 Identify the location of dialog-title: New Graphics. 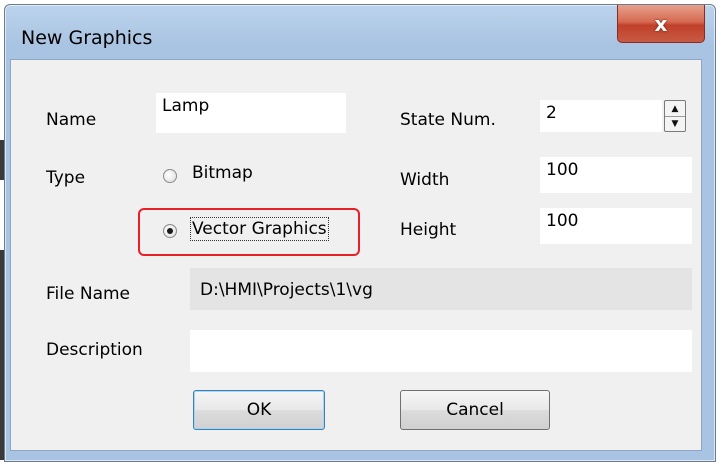
(87, 38).